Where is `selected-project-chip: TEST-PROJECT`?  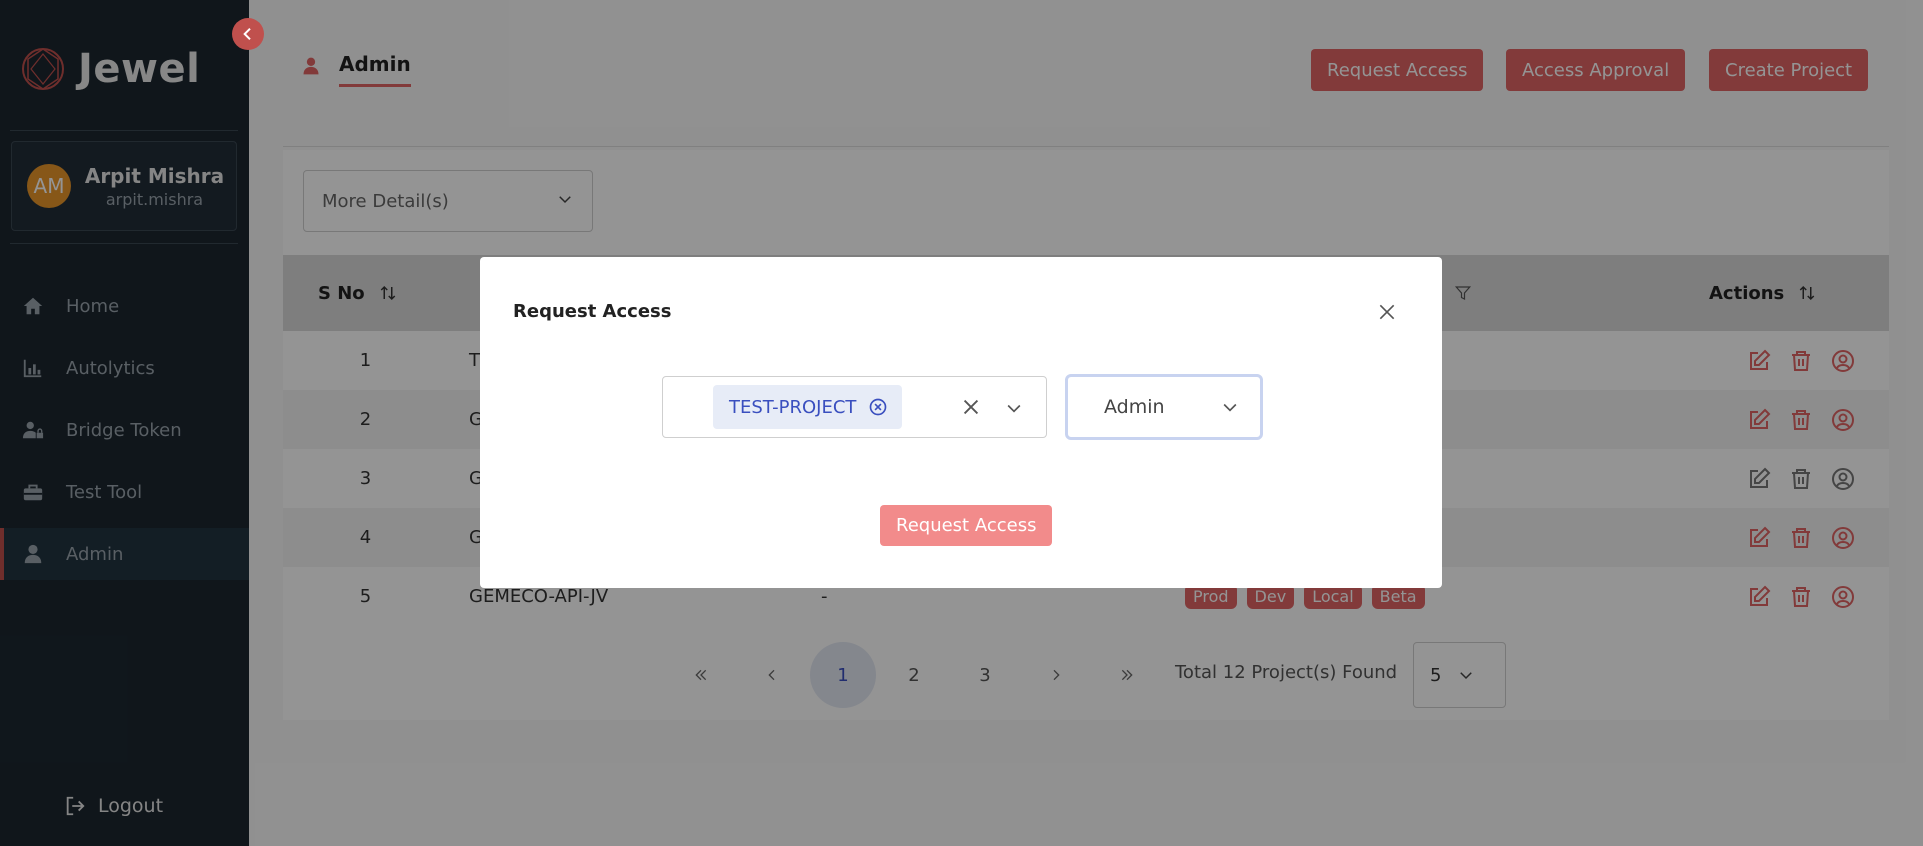
selected-project-chip: TEST-PROJECT is located at coordinates (808, 407).